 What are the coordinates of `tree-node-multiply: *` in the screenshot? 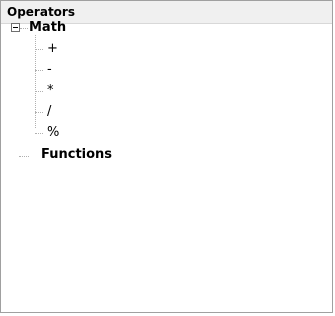 It's located at (50, 91).